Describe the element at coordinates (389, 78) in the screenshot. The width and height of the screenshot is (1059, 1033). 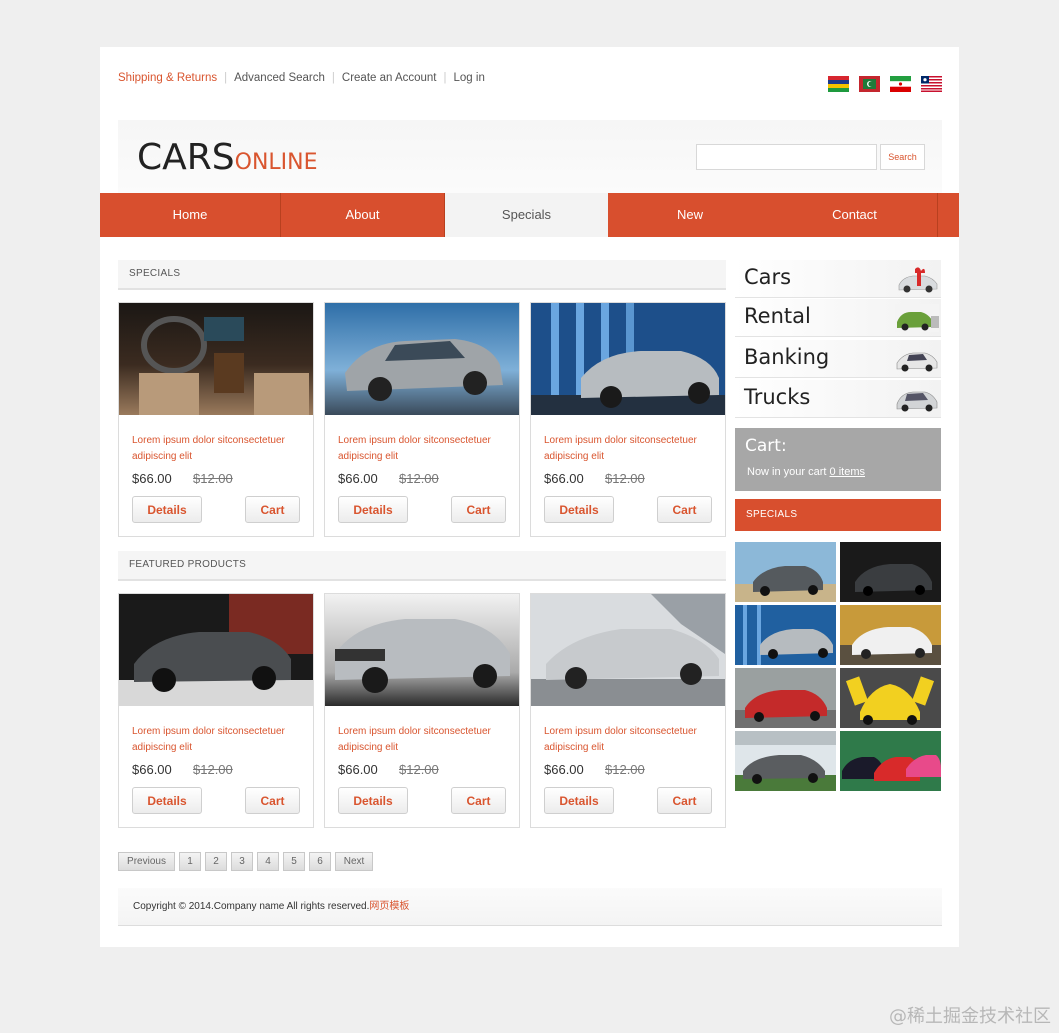
I see `create-account-link: Create an Account` at that location.